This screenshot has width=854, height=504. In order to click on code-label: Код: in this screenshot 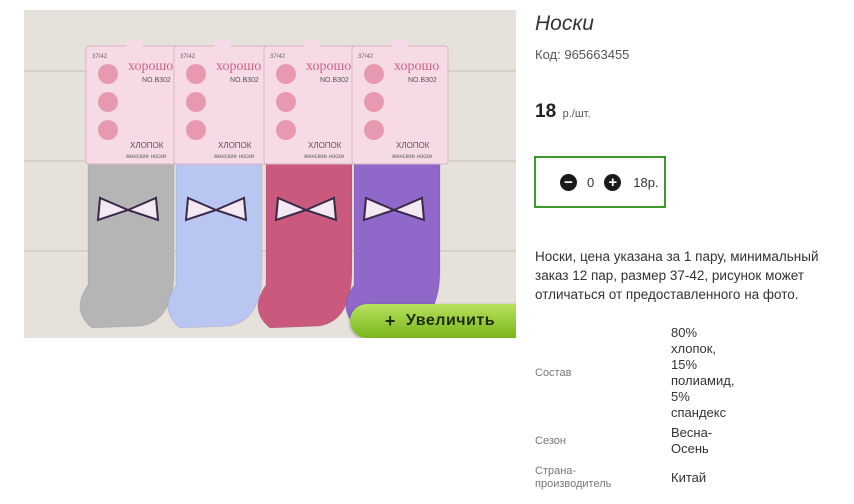, I will do `click(548, 54)`.